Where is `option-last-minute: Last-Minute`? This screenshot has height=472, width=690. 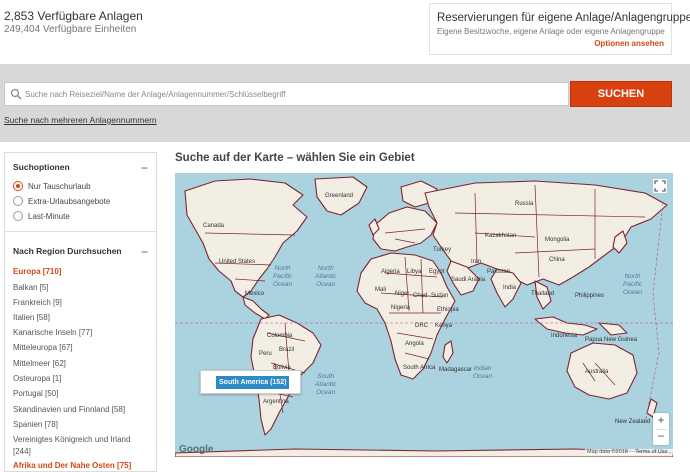
option-last-minute: Last-Minute is located at coordinates (41, 216).